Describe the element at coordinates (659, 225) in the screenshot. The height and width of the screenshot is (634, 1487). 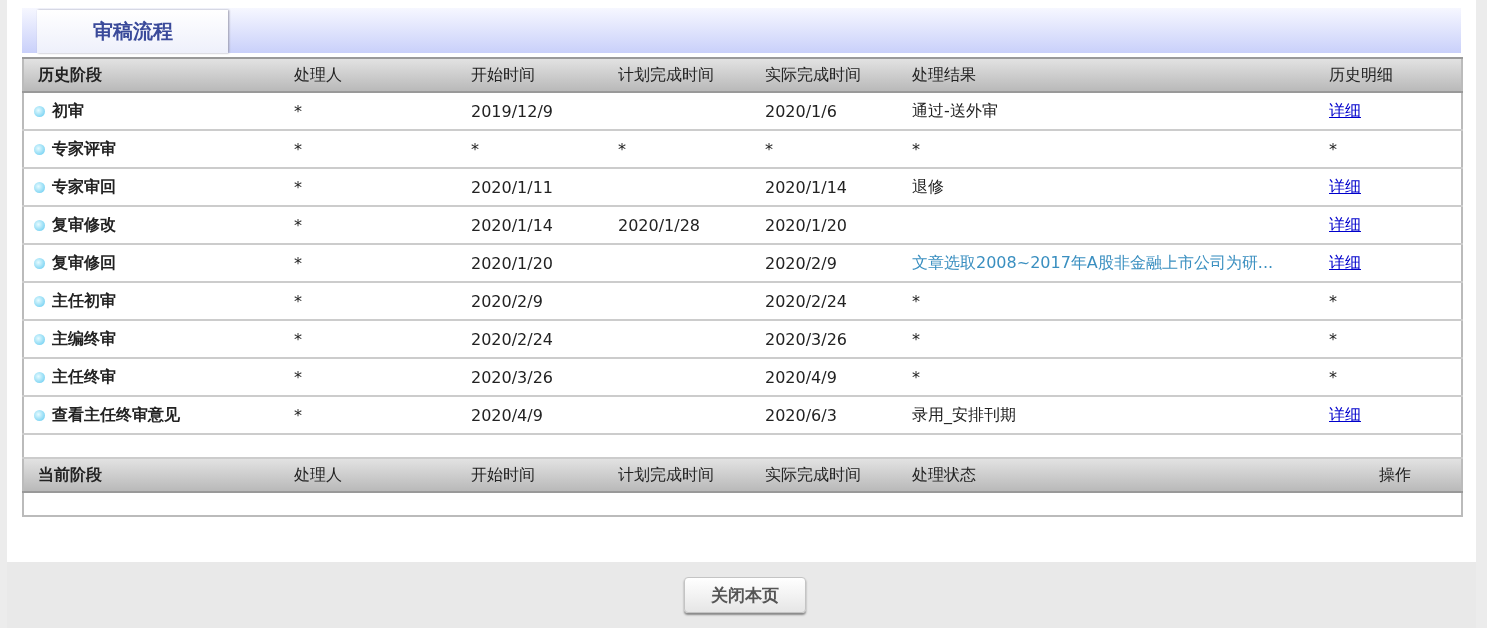
I see `table-cell: 2020/1/28` at that location.